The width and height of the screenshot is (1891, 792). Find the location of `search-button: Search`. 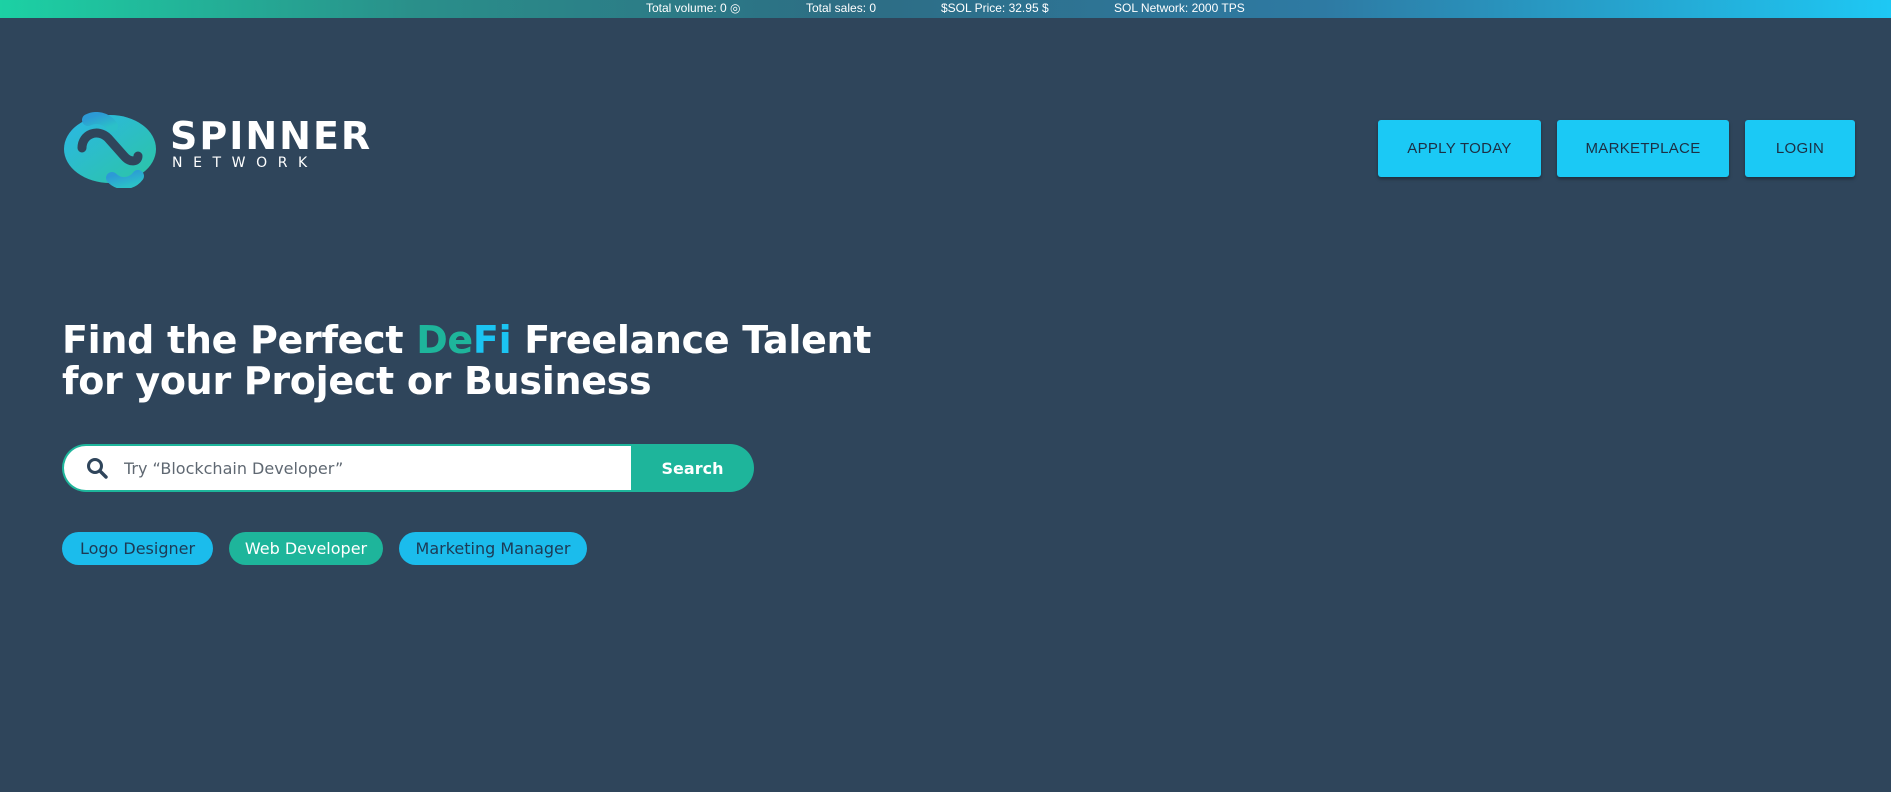

search-button: Search is located at coordinates (692, 468).